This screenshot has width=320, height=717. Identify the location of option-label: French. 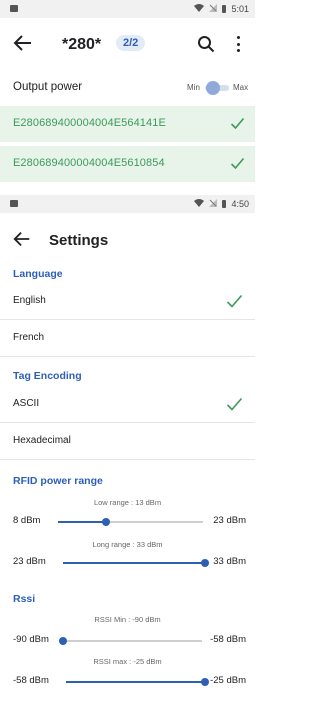
(29, 337).